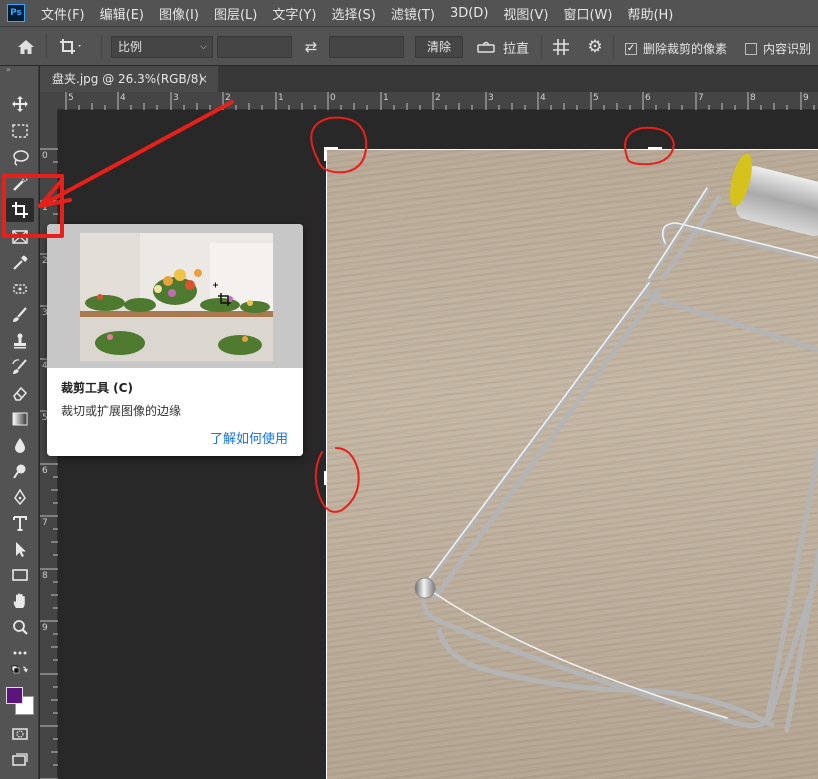  What do you see at coordinates (14, 695) in the screenshot?
I see `foreground-color-swatch` at bounding box center [14, 695].